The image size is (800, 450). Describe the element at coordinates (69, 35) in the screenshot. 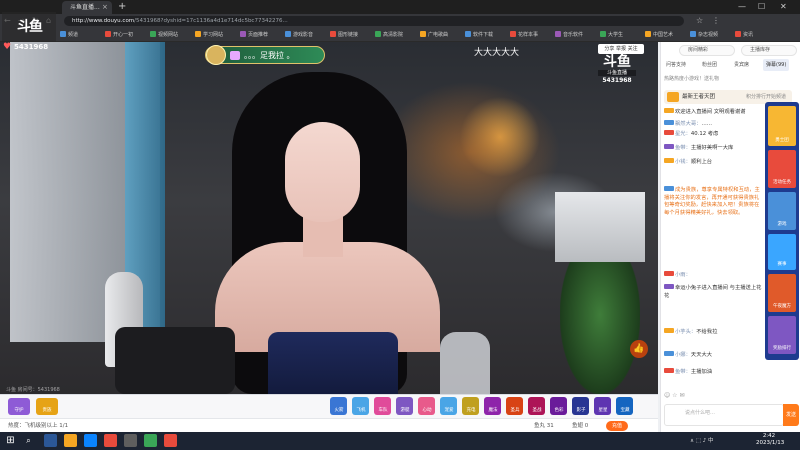

I see `bookmark-item: 频道` at that location.